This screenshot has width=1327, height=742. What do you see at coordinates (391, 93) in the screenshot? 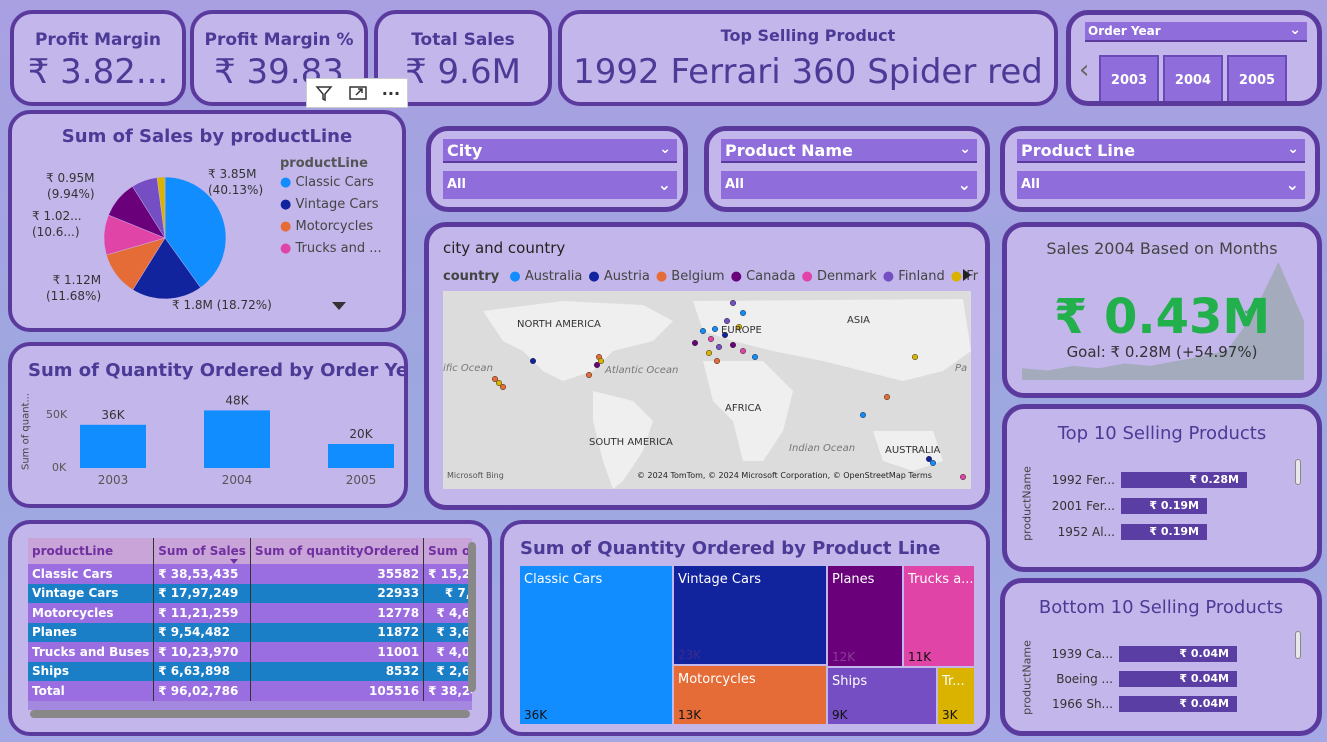
I see `more-options-icon: ···` at bounding box center [391, 93].